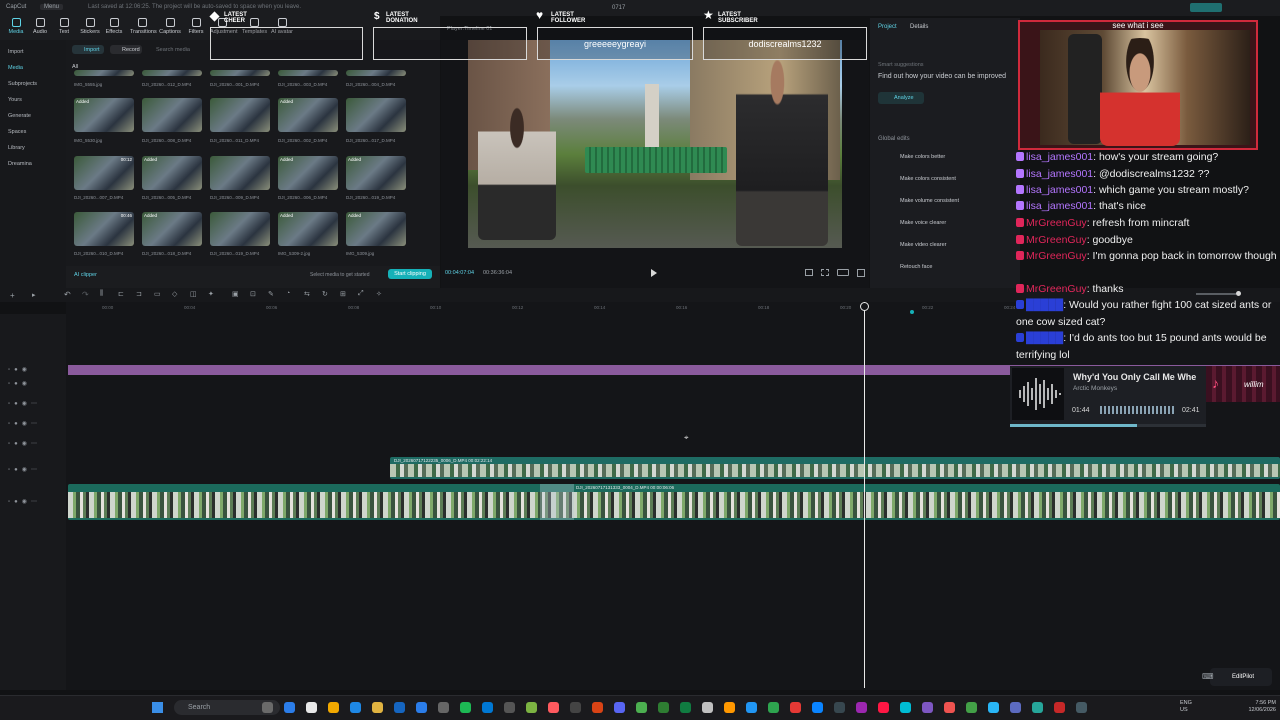  I want to click on track-controls-7: ▫●◉⋯, so click(24, 501).